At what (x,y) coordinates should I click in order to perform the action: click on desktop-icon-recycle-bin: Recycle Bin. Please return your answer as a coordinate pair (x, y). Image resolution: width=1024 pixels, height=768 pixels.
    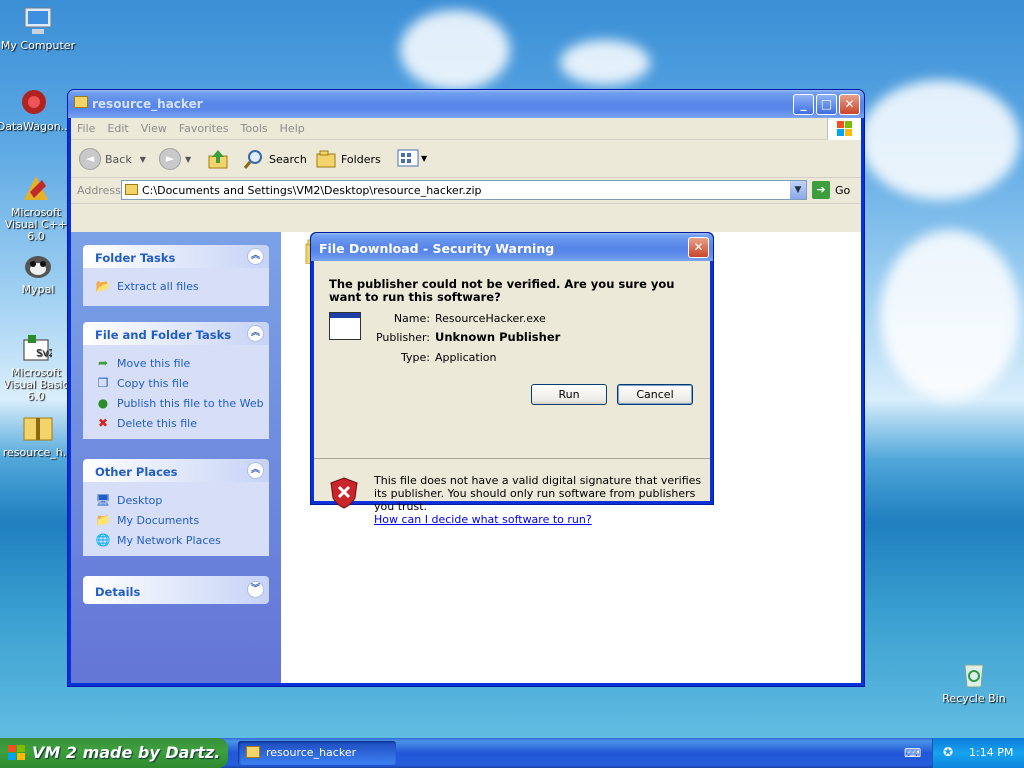
    Looking at the image, I should click on (974, 681).